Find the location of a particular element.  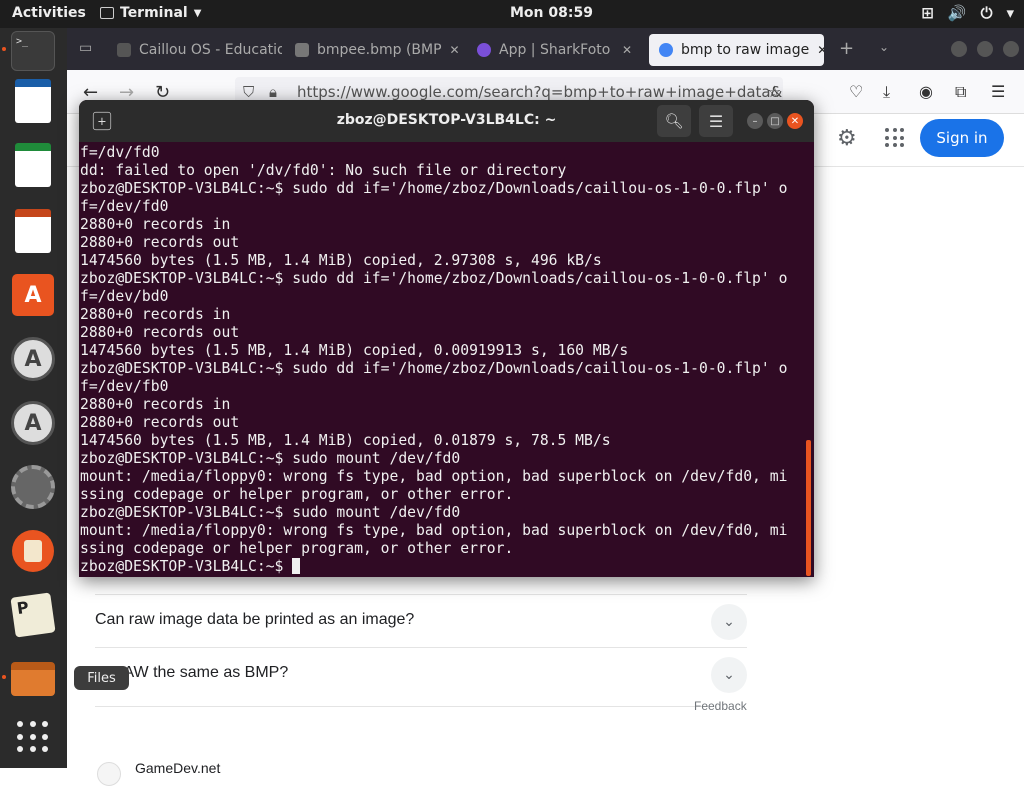

dock-writer is located at coordinates (33, 101).